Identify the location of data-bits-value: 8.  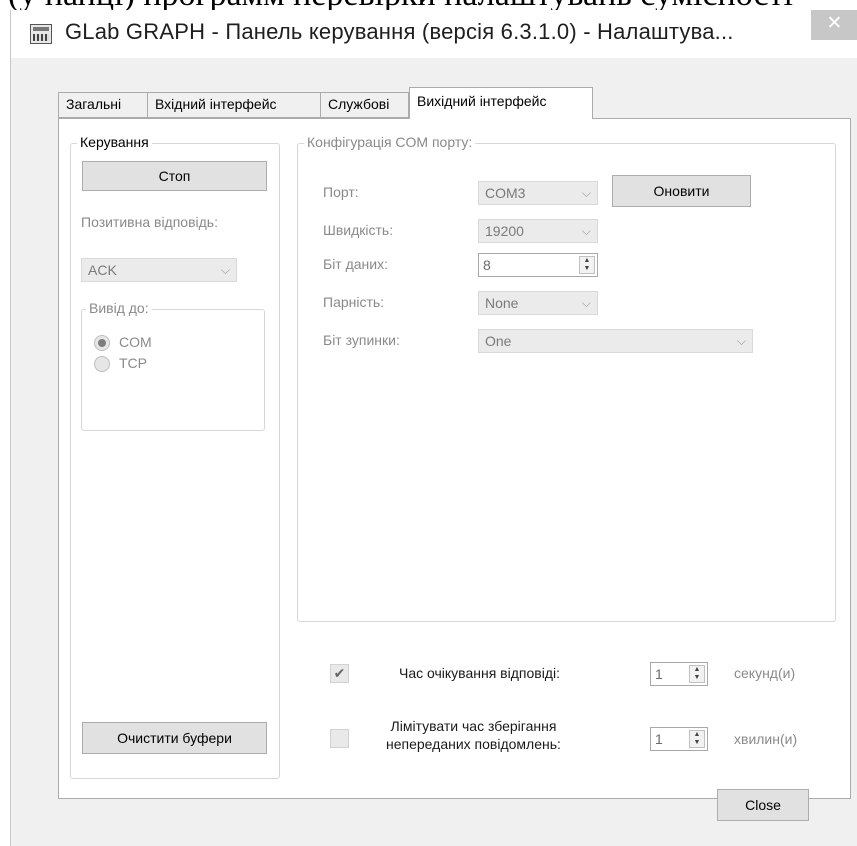
(487, 265).